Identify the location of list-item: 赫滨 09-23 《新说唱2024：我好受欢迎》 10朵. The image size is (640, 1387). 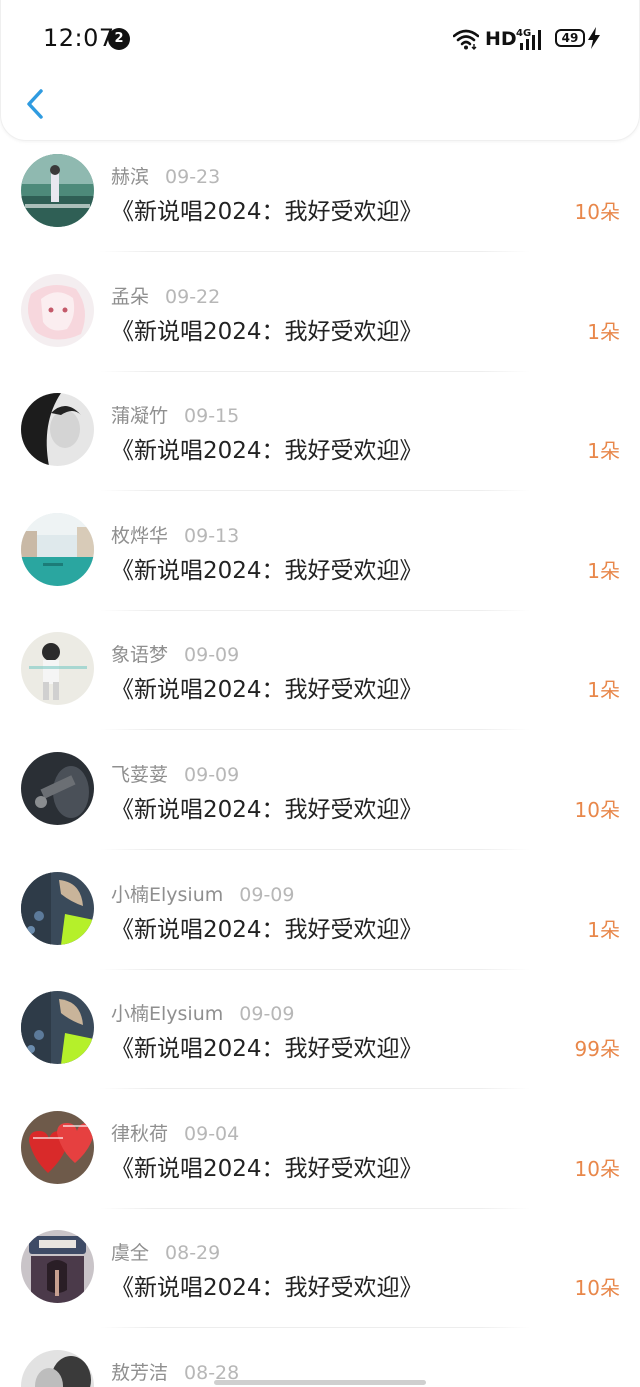
(320, 200).